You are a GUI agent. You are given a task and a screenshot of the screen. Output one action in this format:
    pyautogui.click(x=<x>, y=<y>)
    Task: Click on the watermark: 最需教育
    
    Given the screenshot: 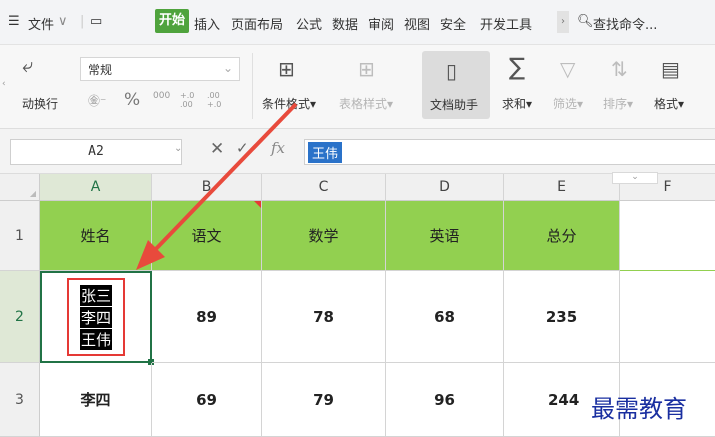 What is the action you would take?
    pyautogui.click(x=639, y=409)
    